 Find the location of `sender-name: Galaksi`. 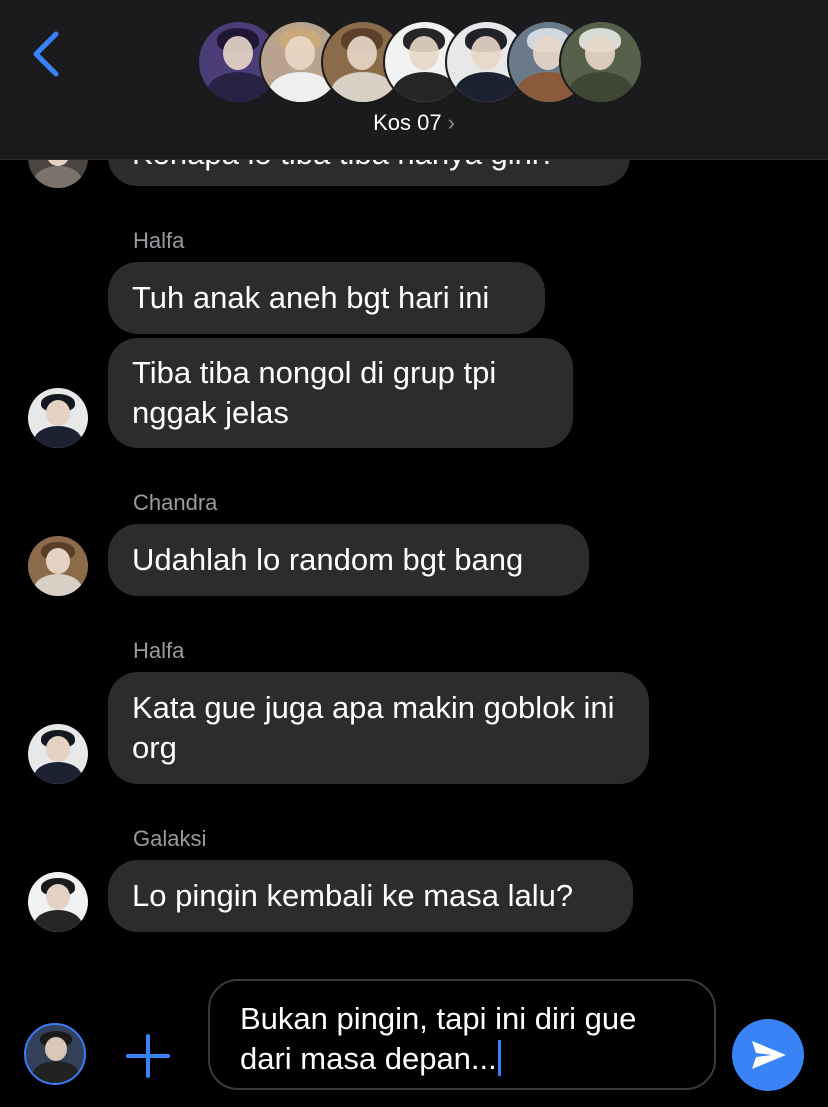

sender-name: Galaksi is located at coordinates (170, 838).